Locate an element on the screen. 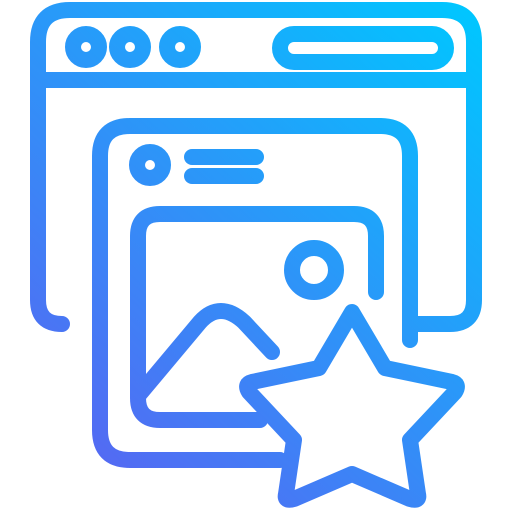 The width and height of the screenshot is (512, 512). avatar-icon is located at coordinates (150, 165).